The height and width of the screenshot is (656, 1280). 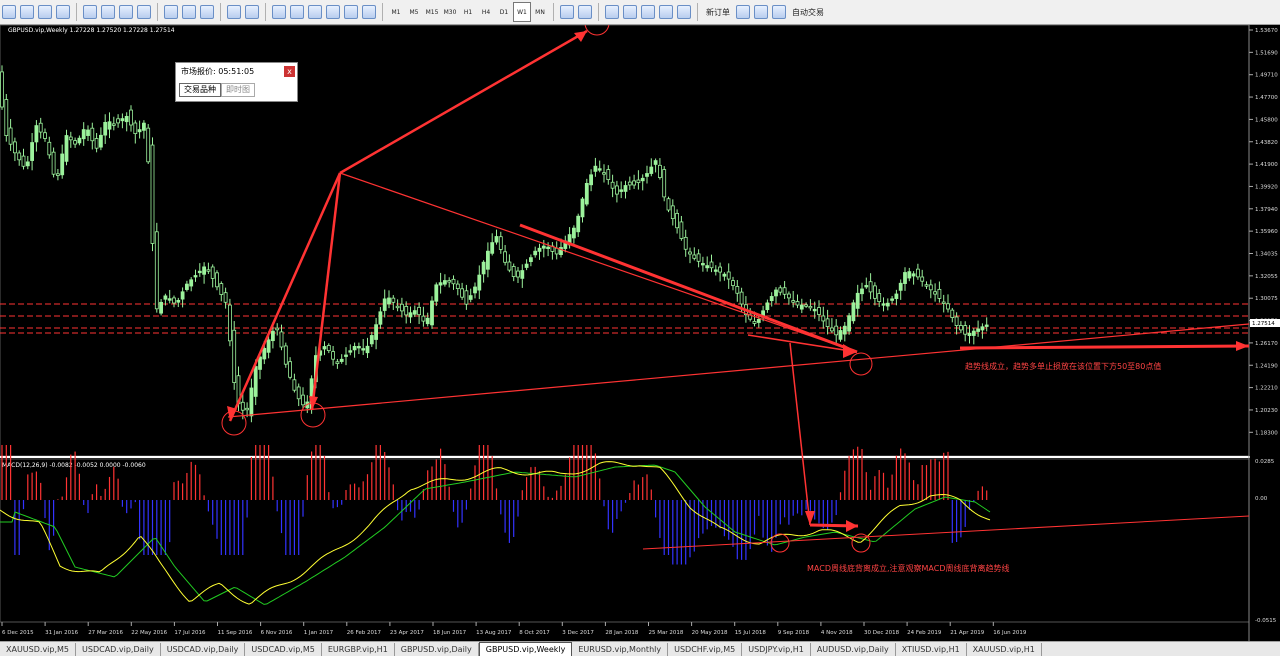 What do you see at coordinates (351, 12) in the screenshot?
I see `label-icon` at bounding box center [351, 12].